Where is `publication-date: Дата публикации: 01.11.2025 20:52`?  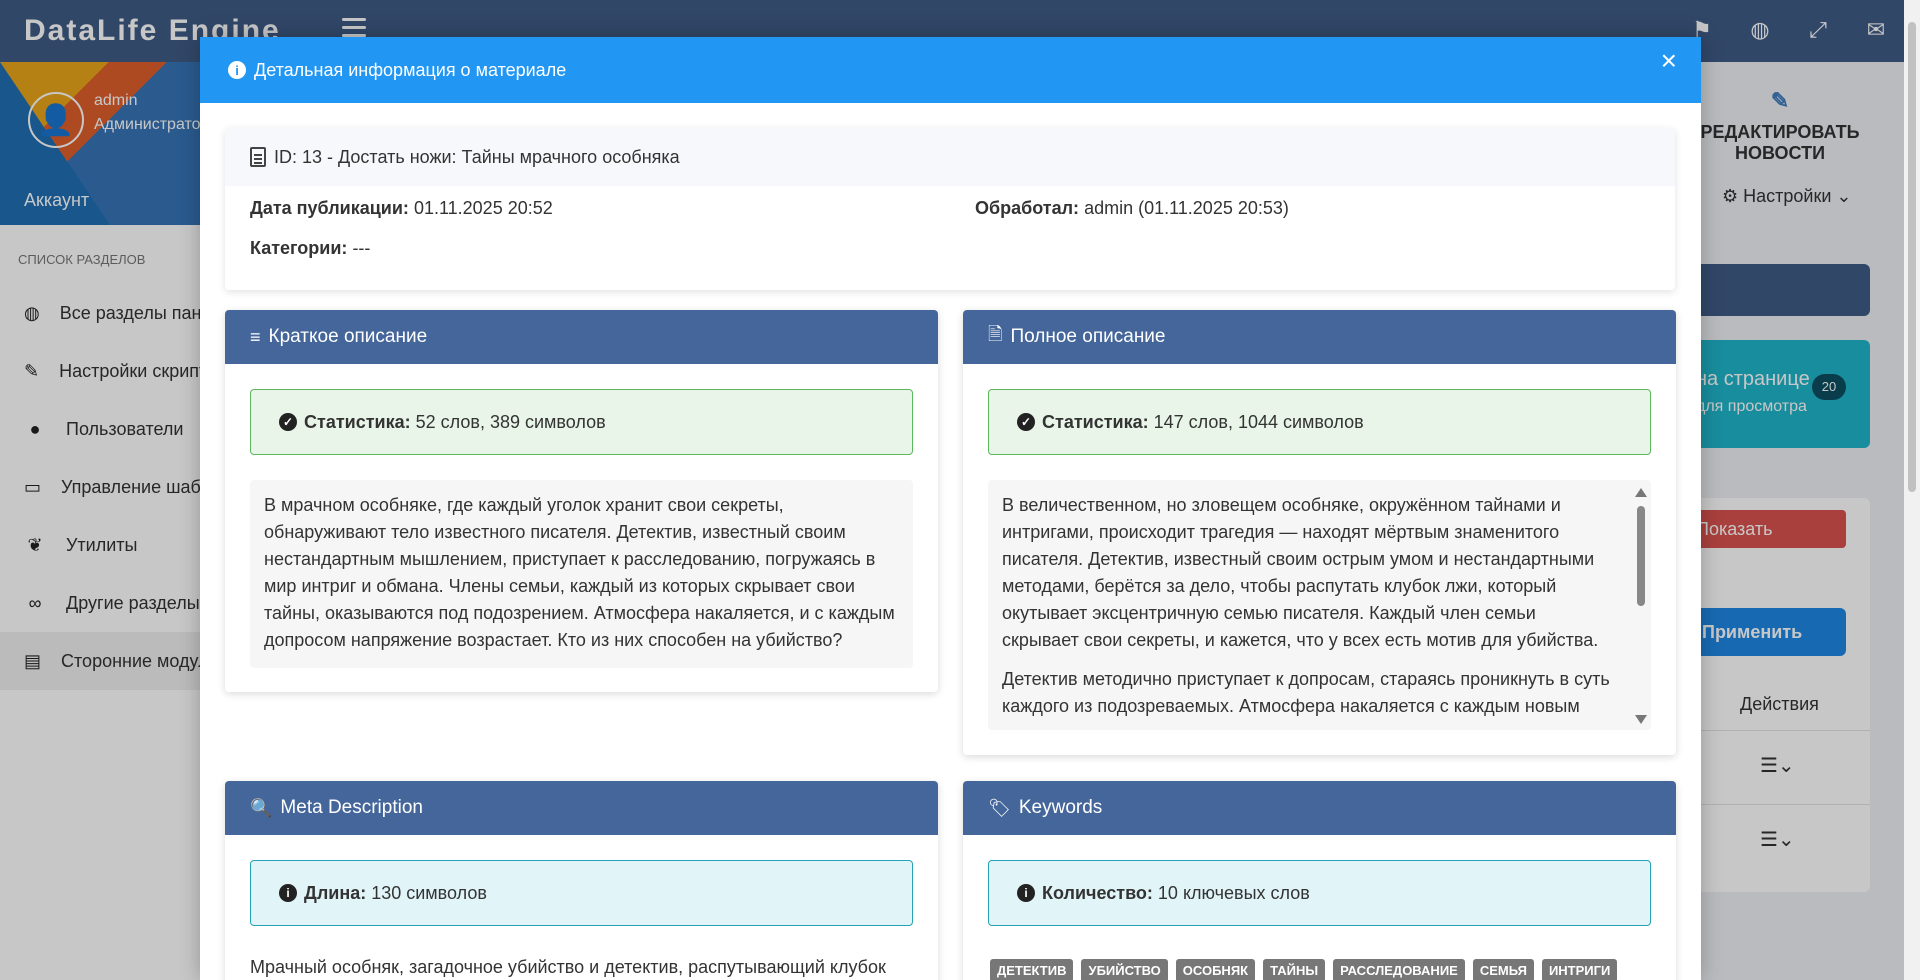 publication-date: Дата публикации: 01.11.2025 20:52 is located at coordinates (401, 208).